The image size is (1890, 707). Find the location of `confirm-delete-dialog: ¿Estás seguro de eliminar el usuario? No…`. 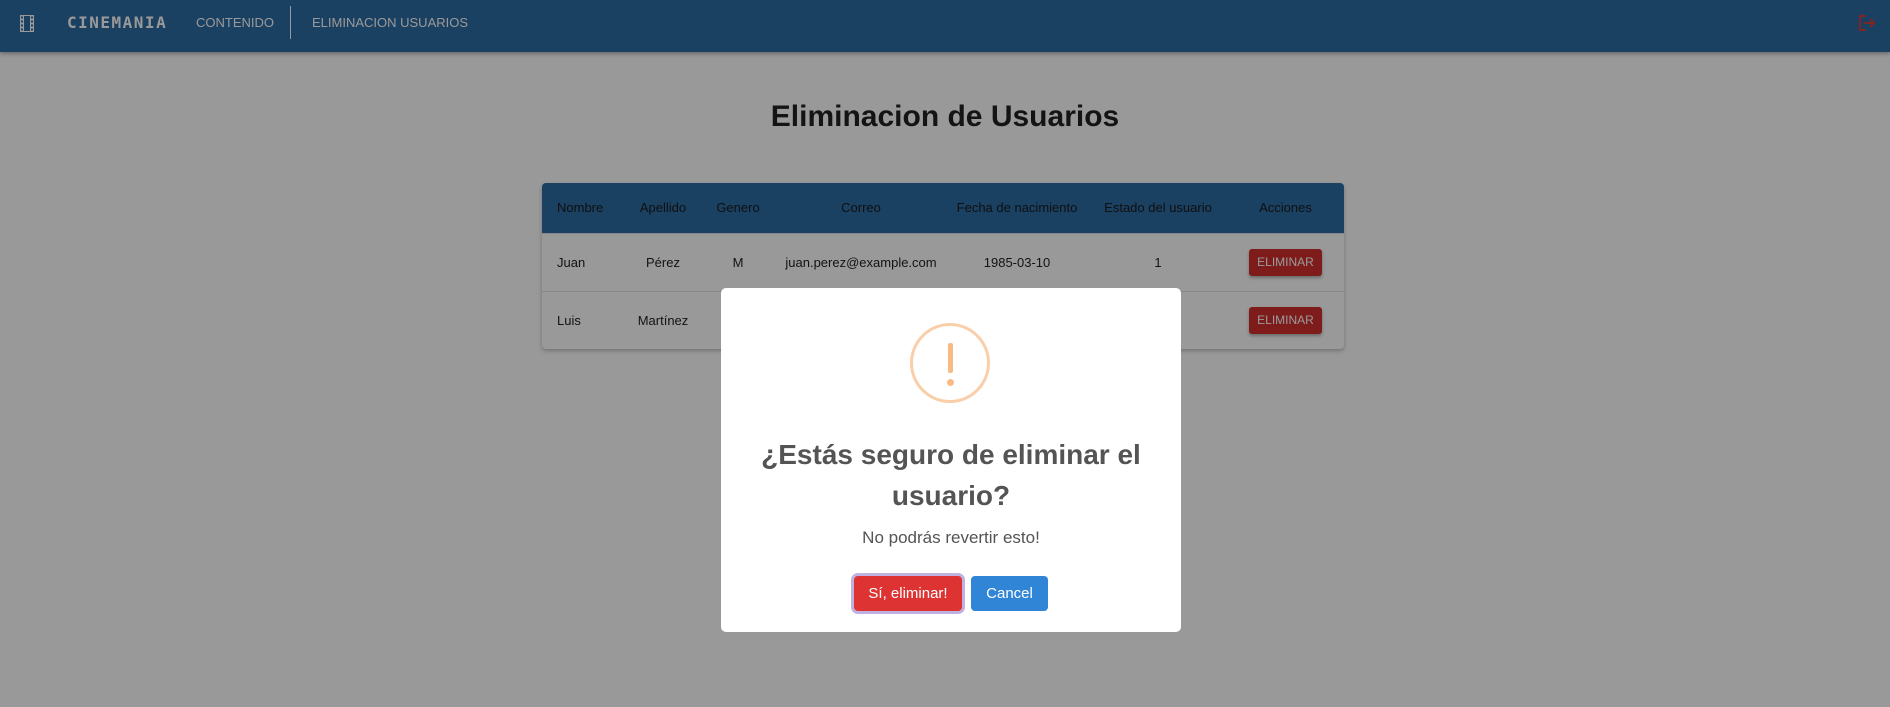

confirm-delete-dialog: ¿Estás seguro de eliminar el usuario? No… is located at coordinates (951, 460).